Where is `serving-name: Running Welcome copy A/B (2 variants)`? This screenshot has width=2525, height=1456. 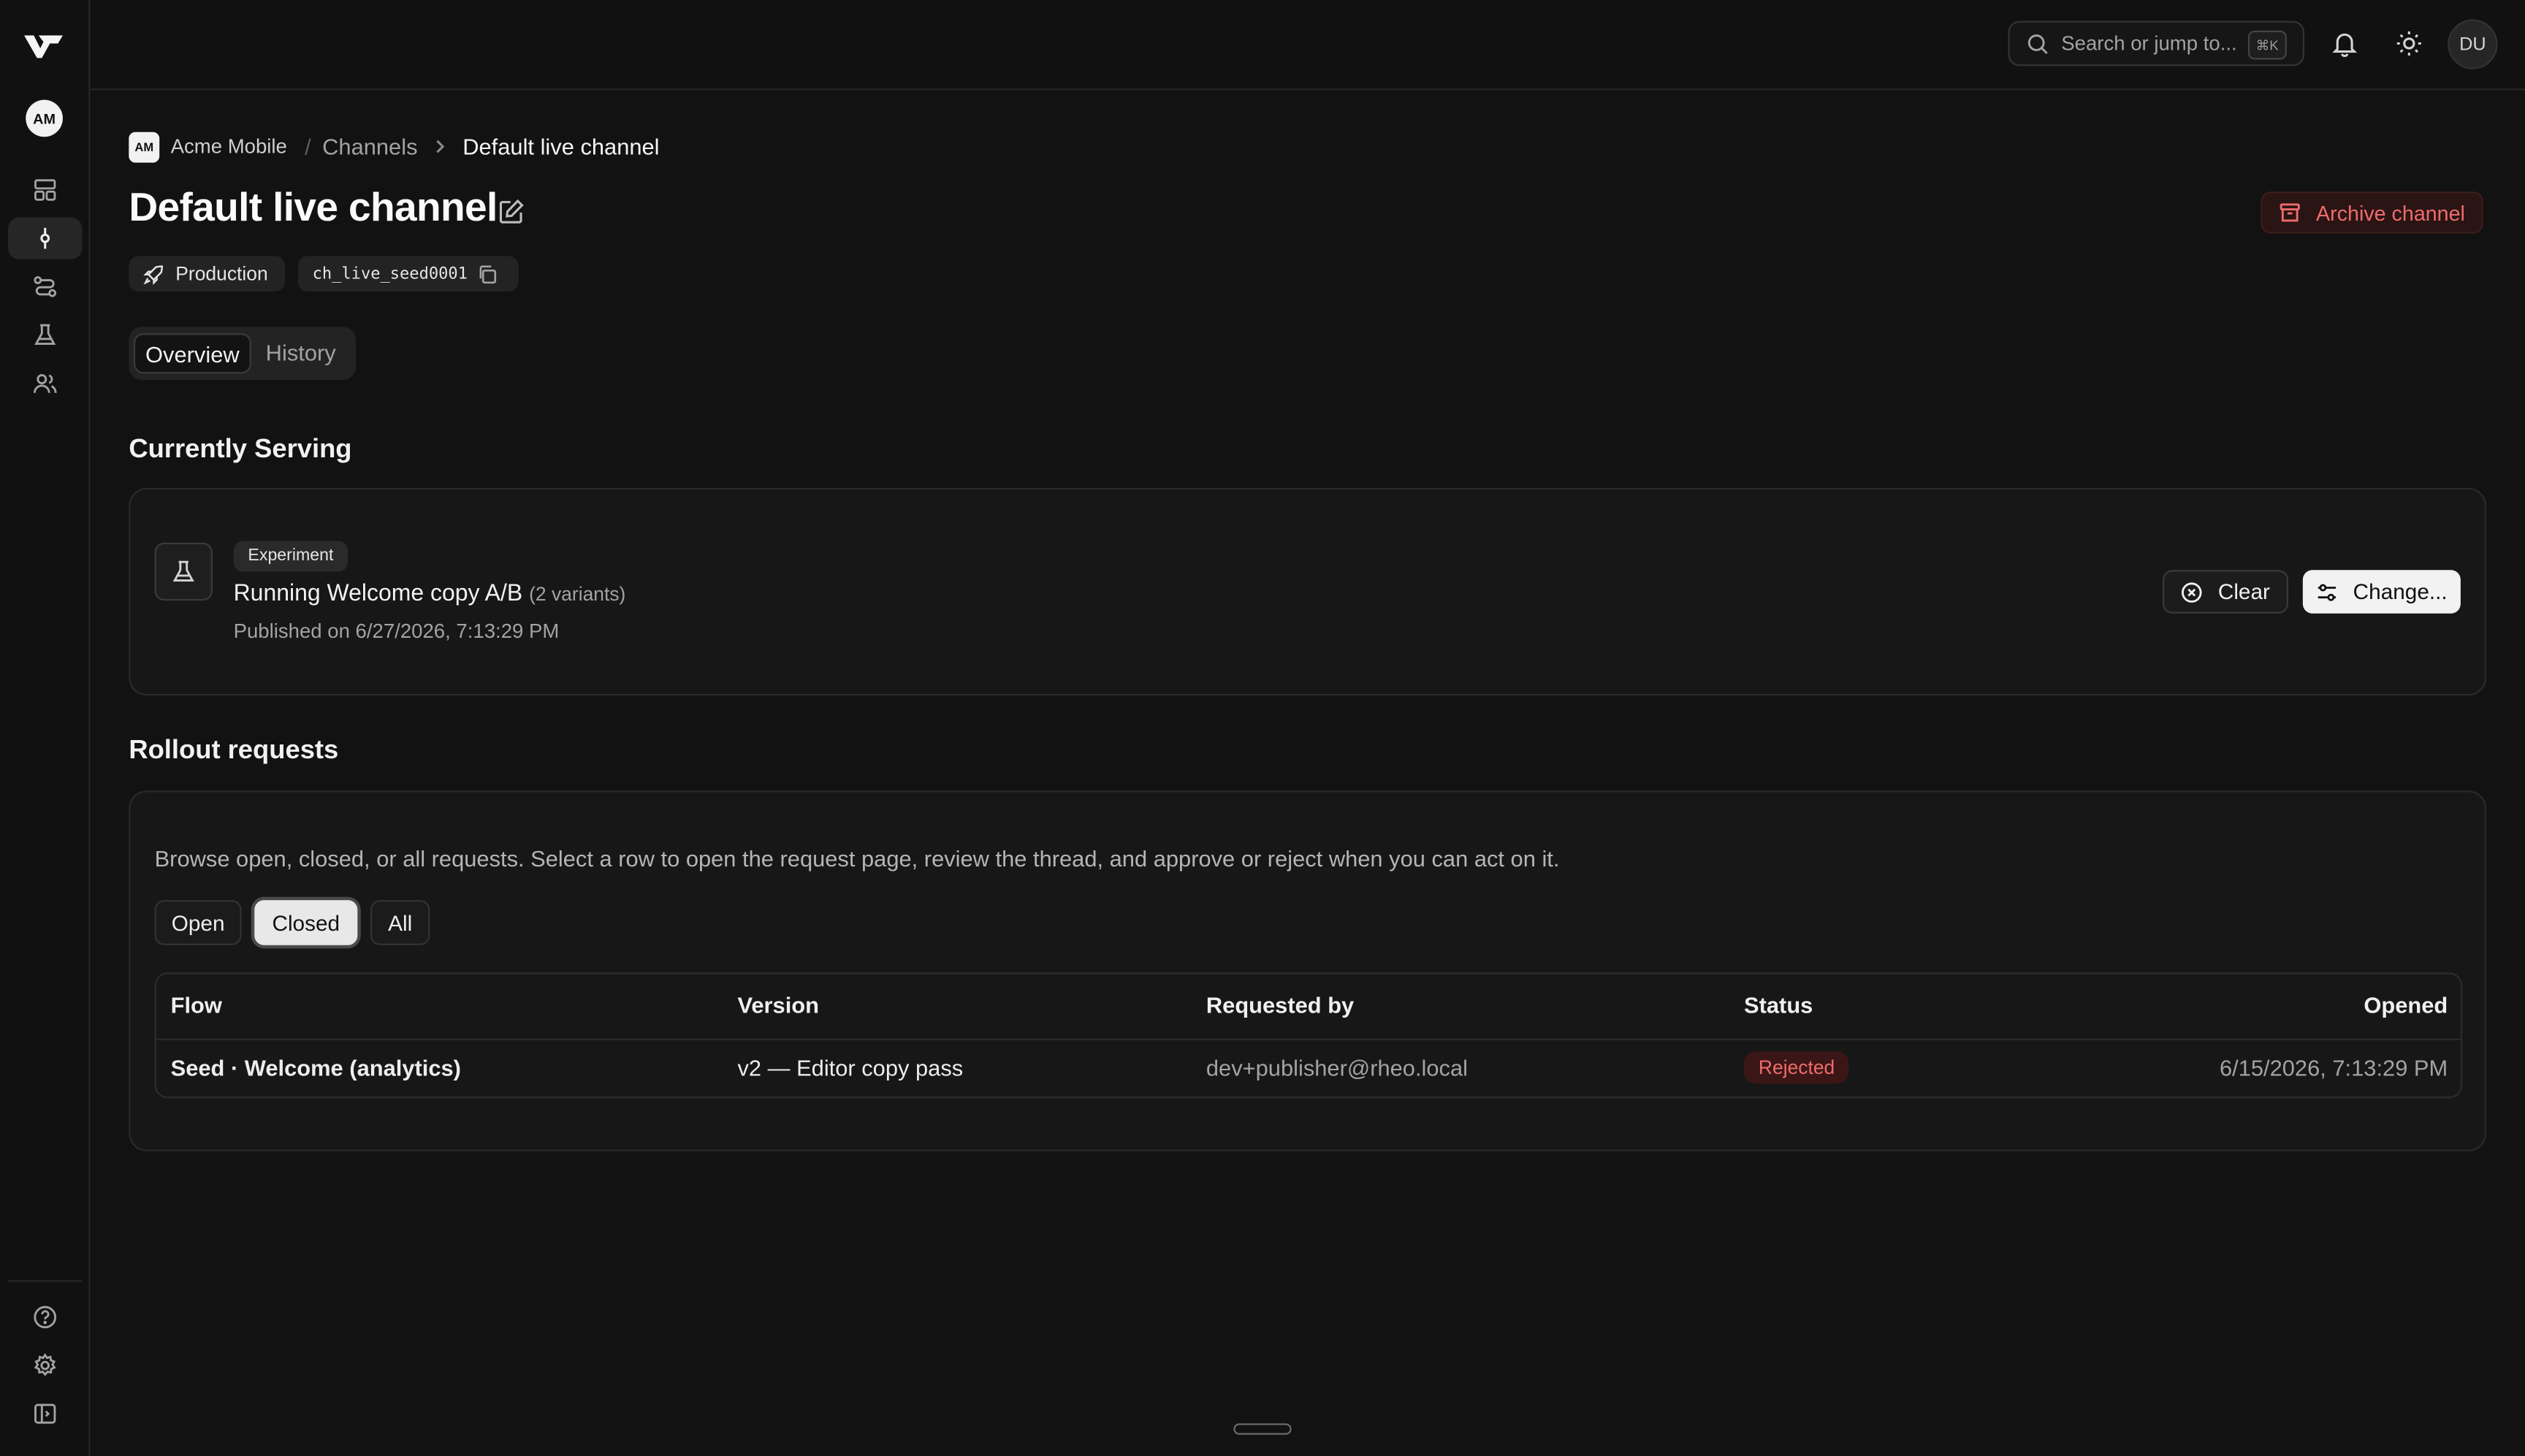
serving-name: Running Welcome copy A/B (2 variants) is located at coordinates (430, 594).